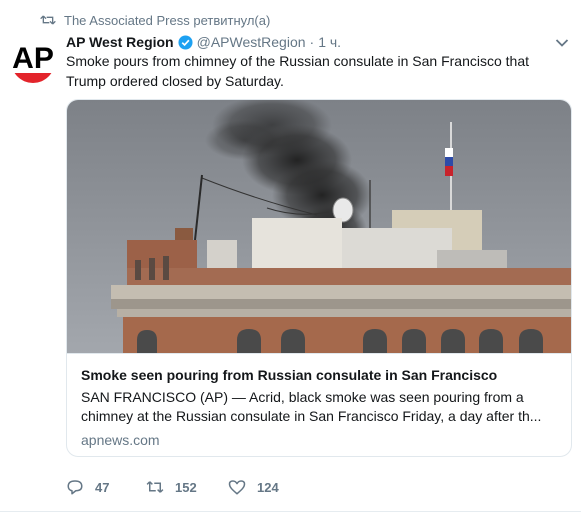 This screenshot has height=512, width=581. What do you see at coordinates (167, 20) in the screenshot?
I see `retweet-context-text: The Associated Press ретвитнул(а)` at bounding box center [167, 20].